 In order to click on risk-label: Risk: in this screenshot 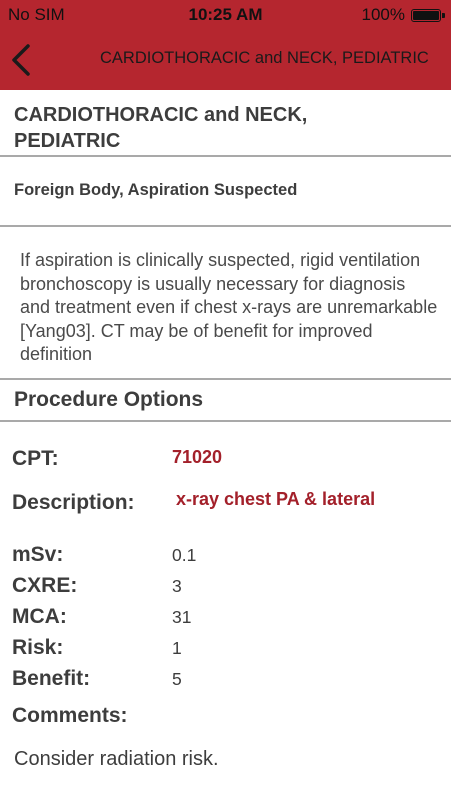, I will do `click(38, 647)`.